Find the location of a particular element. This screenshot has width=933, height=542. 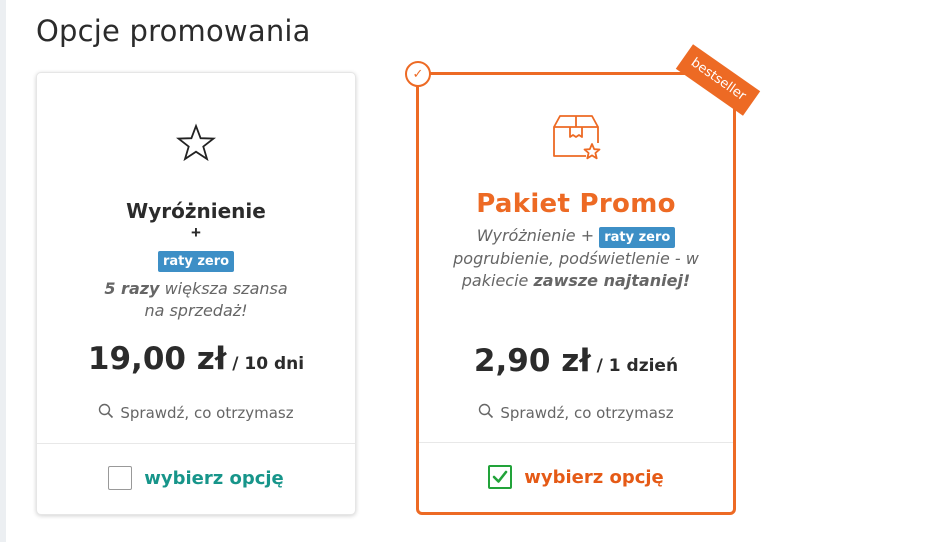

price: 19,00 zł / 10 dni is located at coordinates (196, 359).